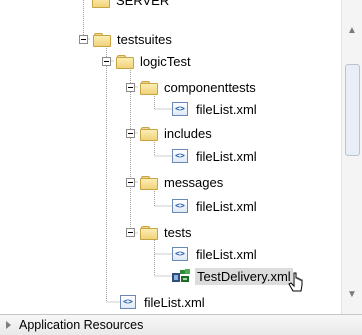 Image resolution: width=362 pixels, height=335 pixels. I want to click on tree-item-label: messages, so click(194, 182).